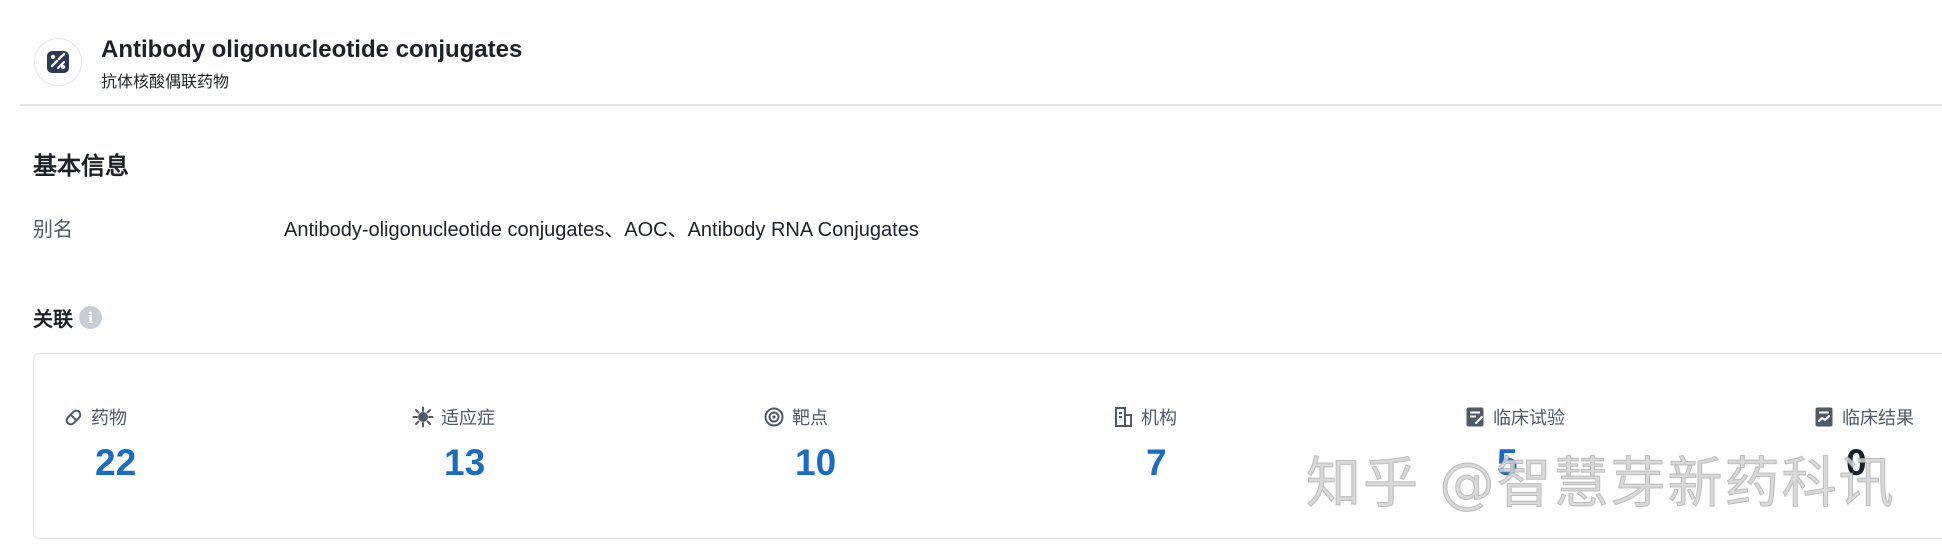  I want to click on related-heading: 关联 i, so click(67, 317).